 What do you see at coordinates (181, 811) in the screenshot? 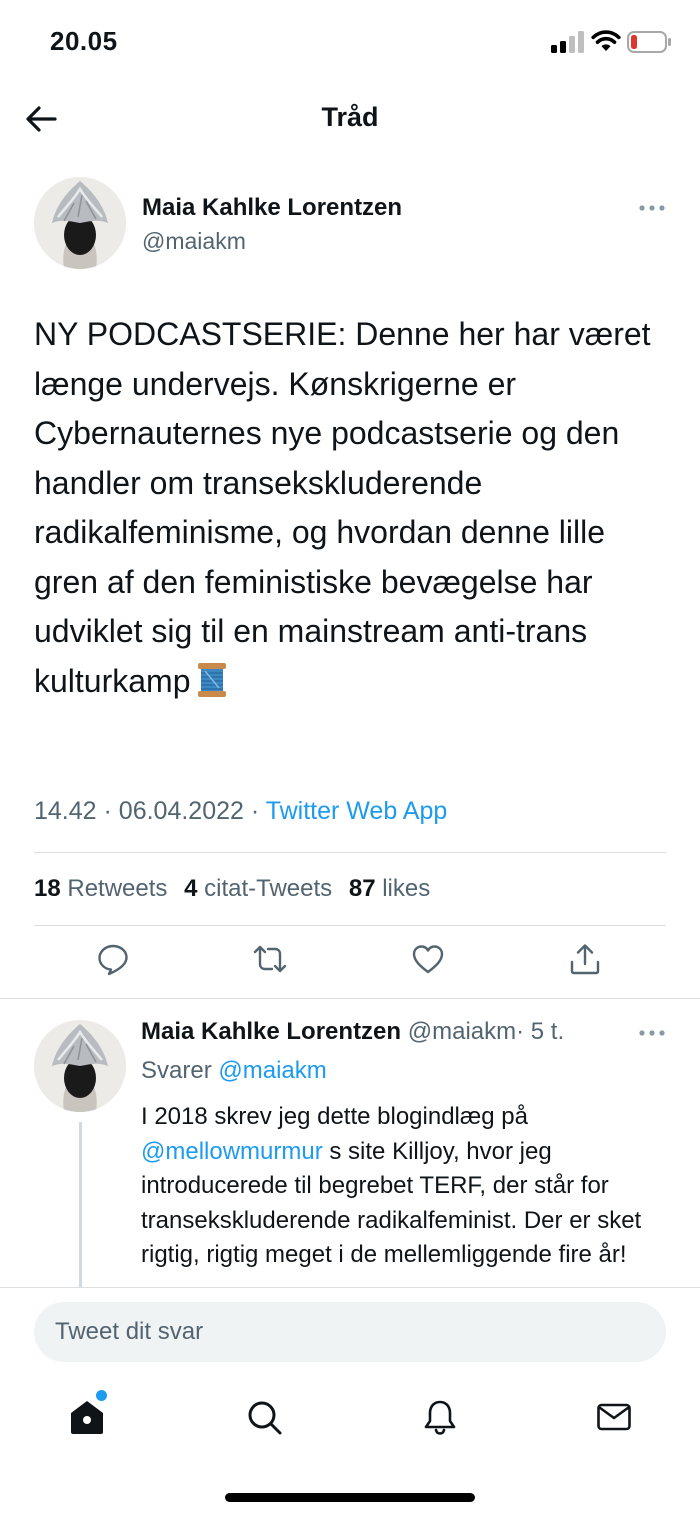
I see `tweet-date: 06.04.2022` at bounding box center [181, 811].